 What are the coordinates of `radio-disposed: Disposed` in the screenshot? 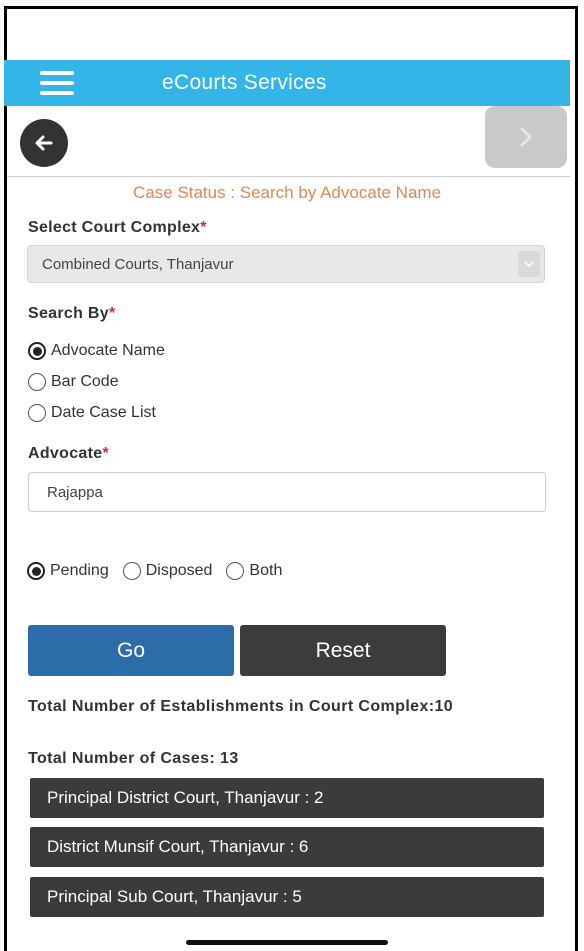 It's located at (167, 571).